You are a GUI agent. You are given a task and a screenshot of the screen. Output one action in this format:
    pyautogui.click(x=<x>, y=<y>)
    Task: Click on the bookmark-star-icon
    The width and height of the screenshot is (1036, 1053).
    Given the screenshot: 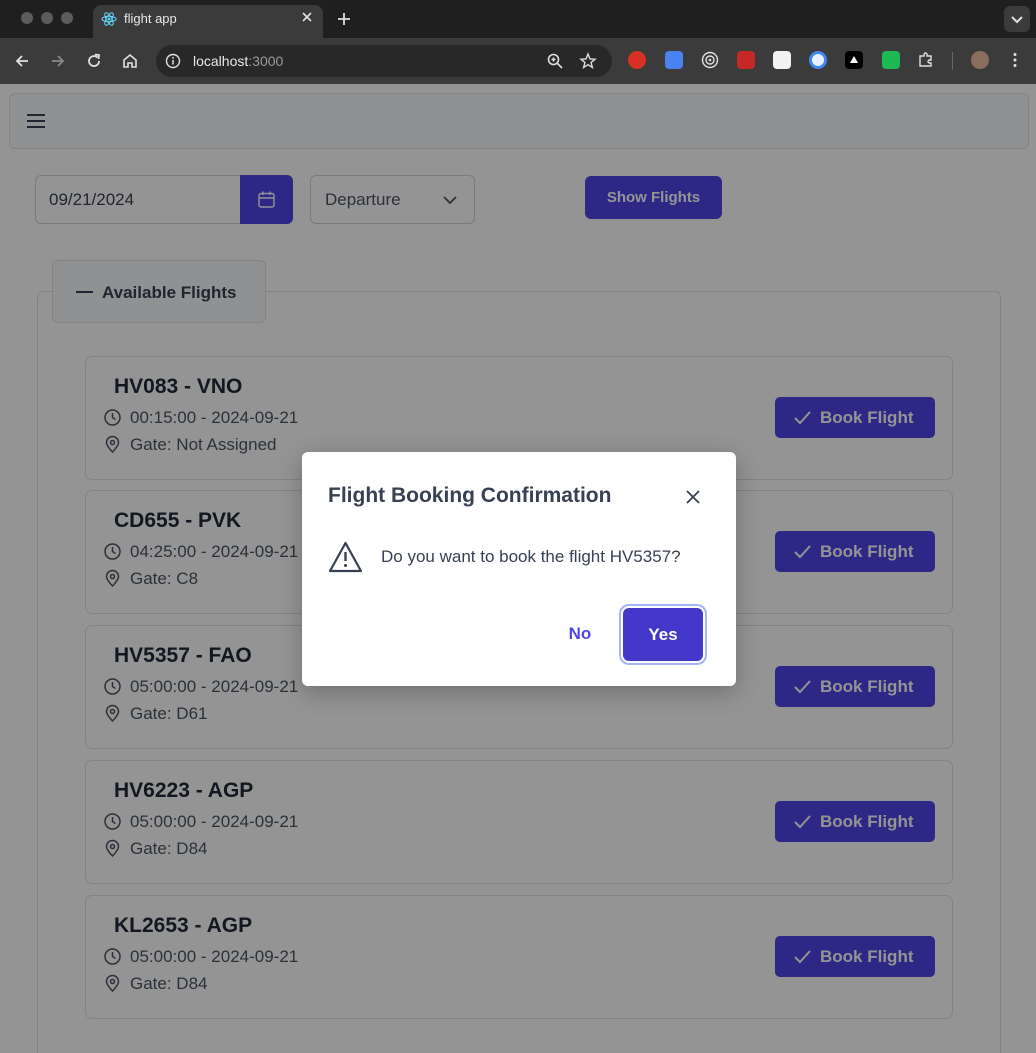 What is the action you would take?
    pyautogui.click(x=588, y=61)
    